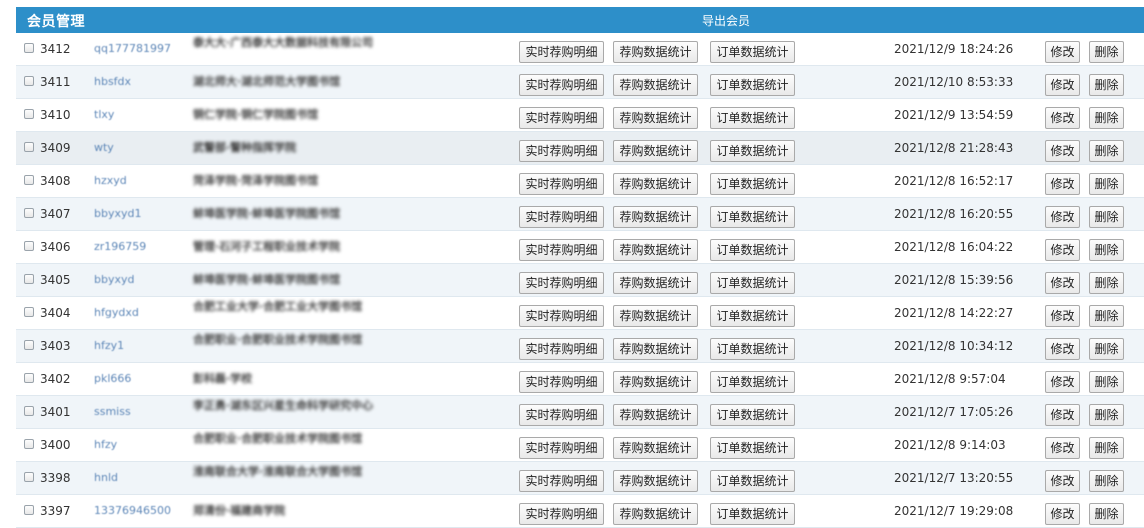 The image size is (1144, 528). I want to click on member-username: hzxyd, so click(110, 180).